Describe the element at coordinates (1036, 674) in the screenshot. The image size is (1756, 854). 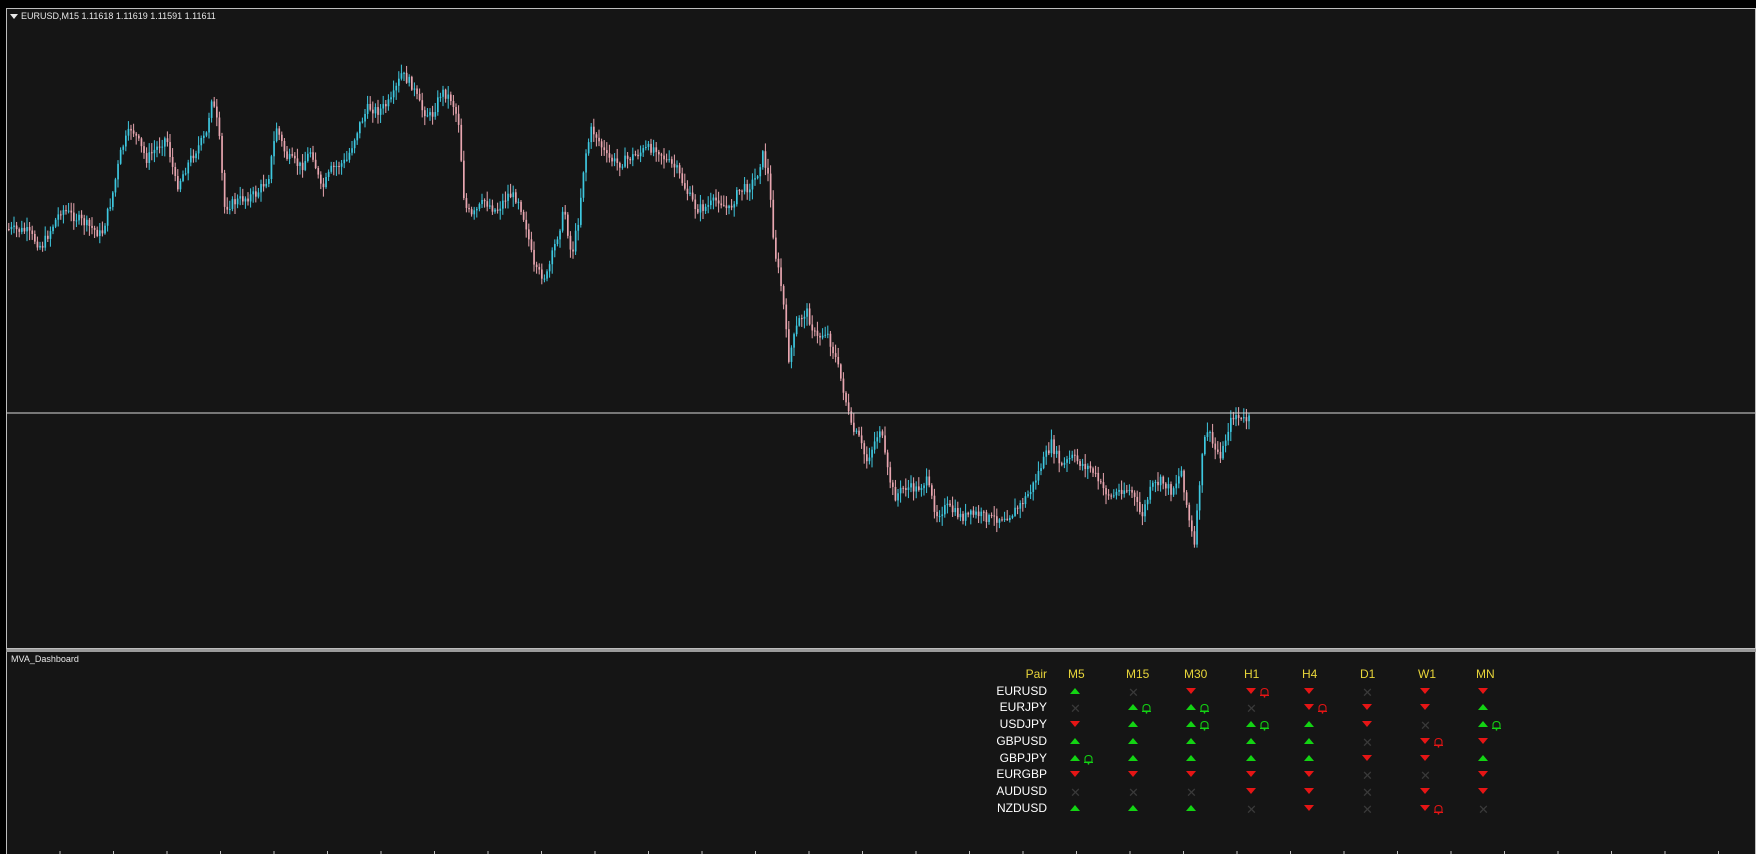
I see `header-pair: Pair` at that location.